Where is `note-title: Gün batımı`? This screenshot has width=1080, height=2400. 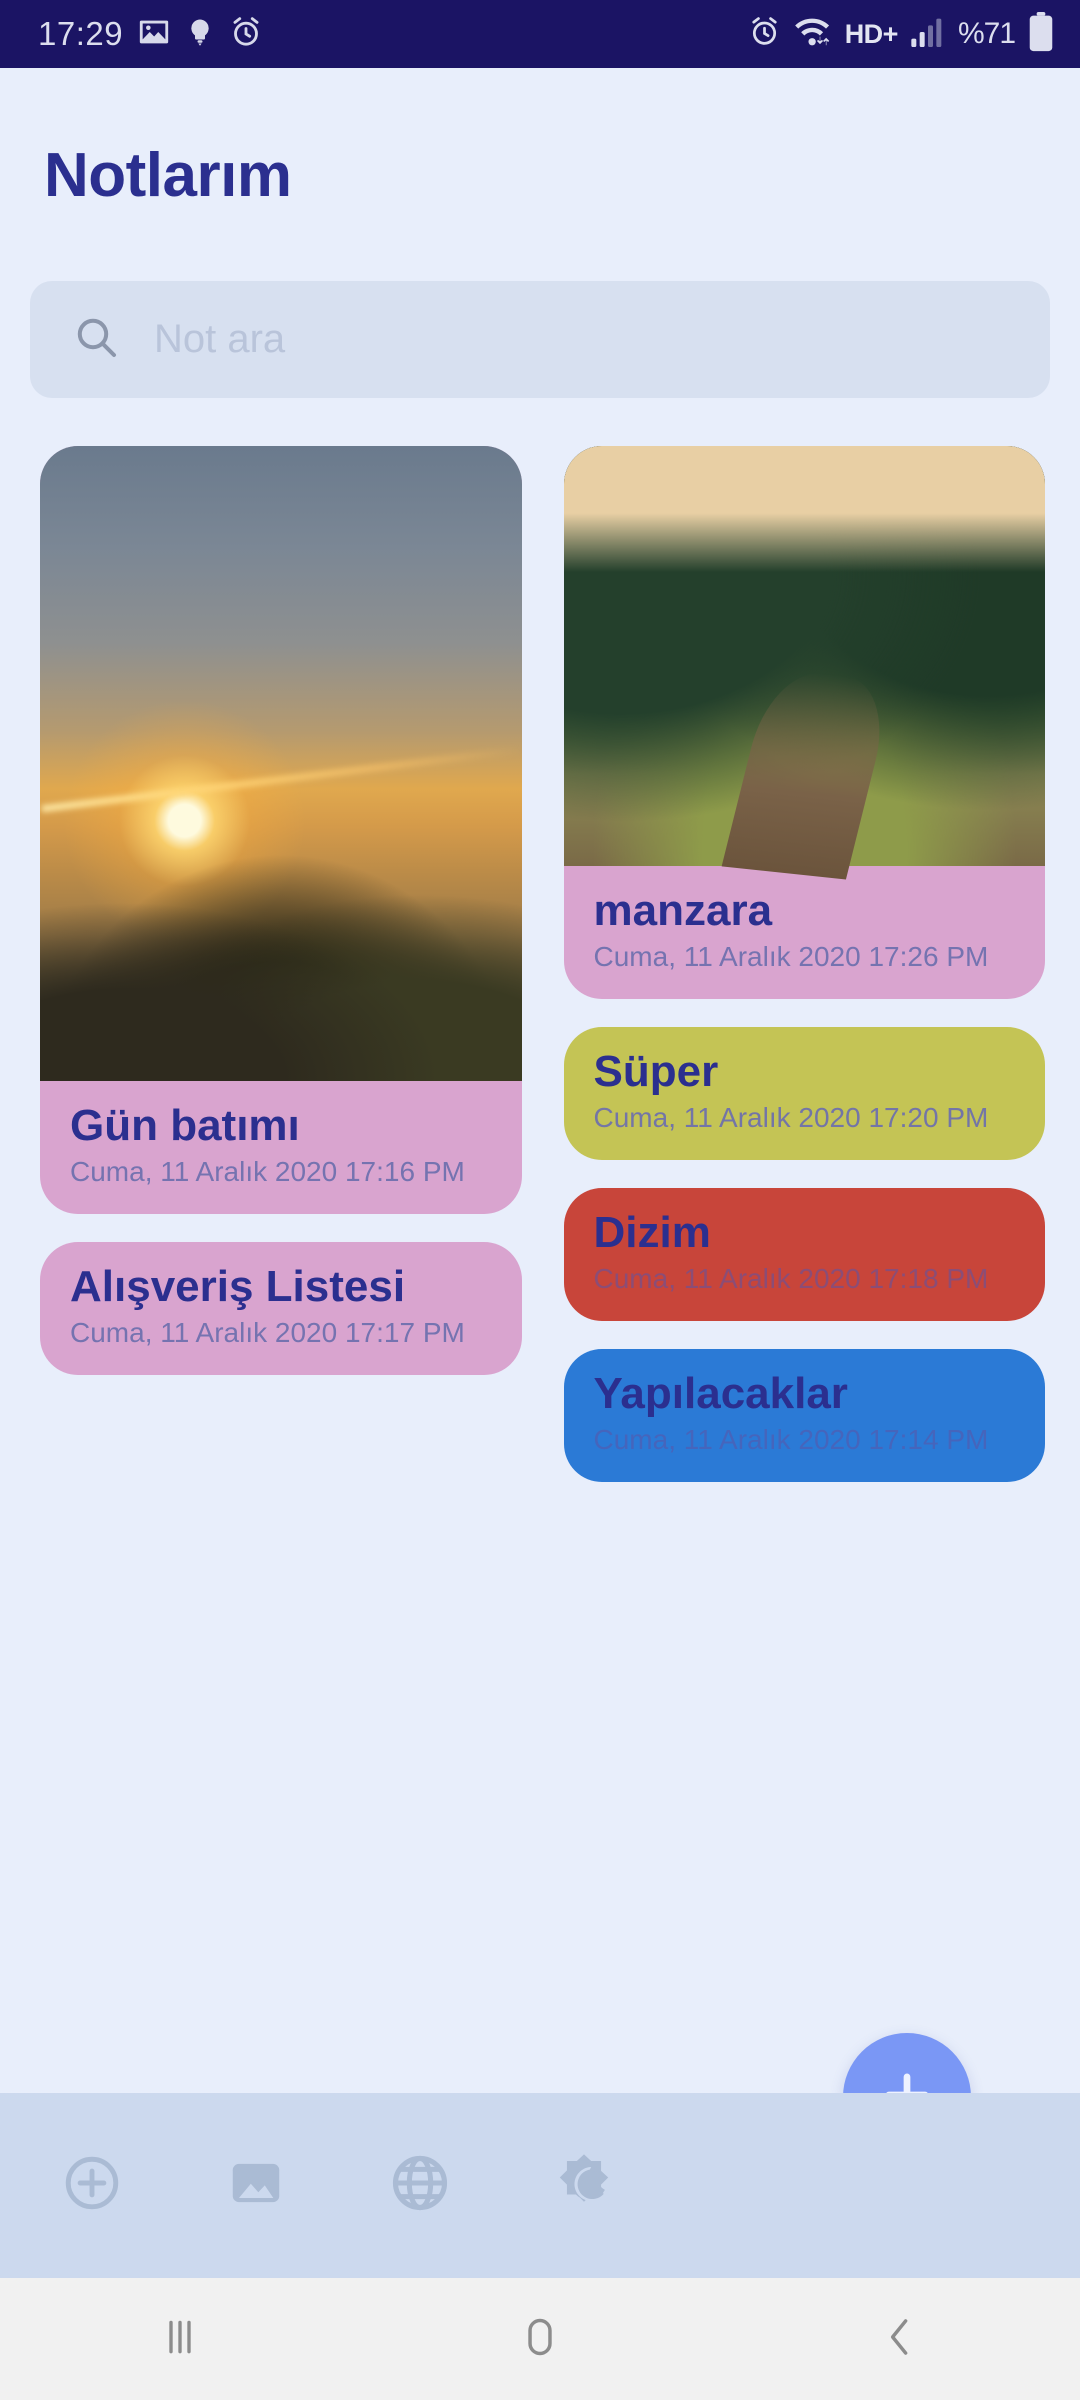 note-title: Gün batımı is located at coordinates (185, 1125).